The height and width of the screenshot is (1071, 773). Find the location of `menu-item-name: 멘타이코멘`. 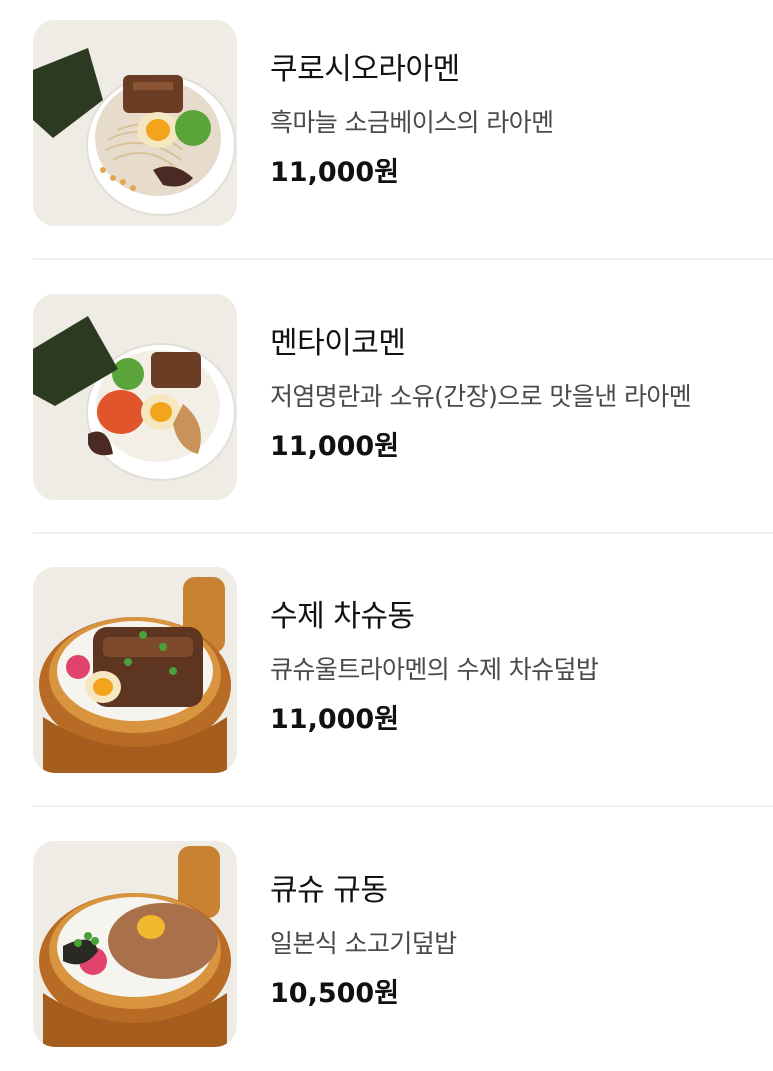

menu-item-name: 멘타이코멘 is located at coordinates (338, 343).